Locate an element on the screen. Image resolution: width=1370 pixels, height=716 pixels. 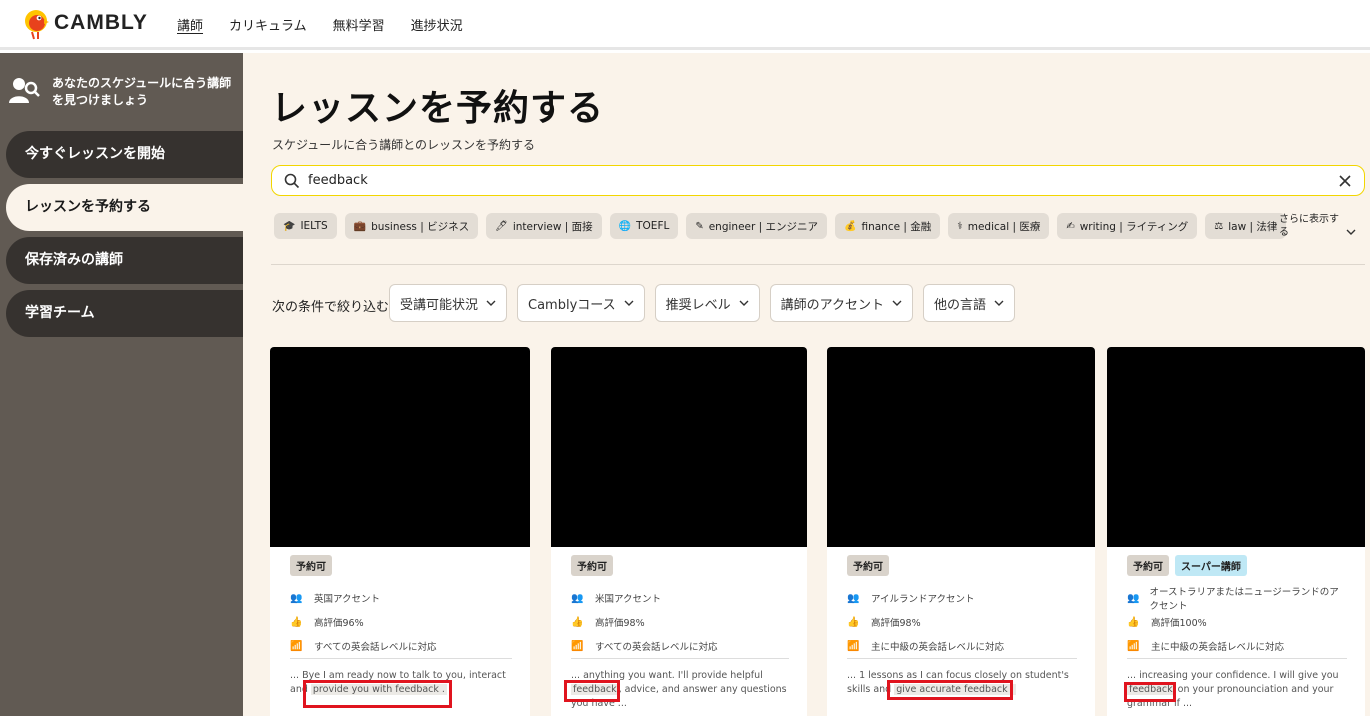
chip-medical: ⚕ medical | 医療 is located at coordinates (999, 226).